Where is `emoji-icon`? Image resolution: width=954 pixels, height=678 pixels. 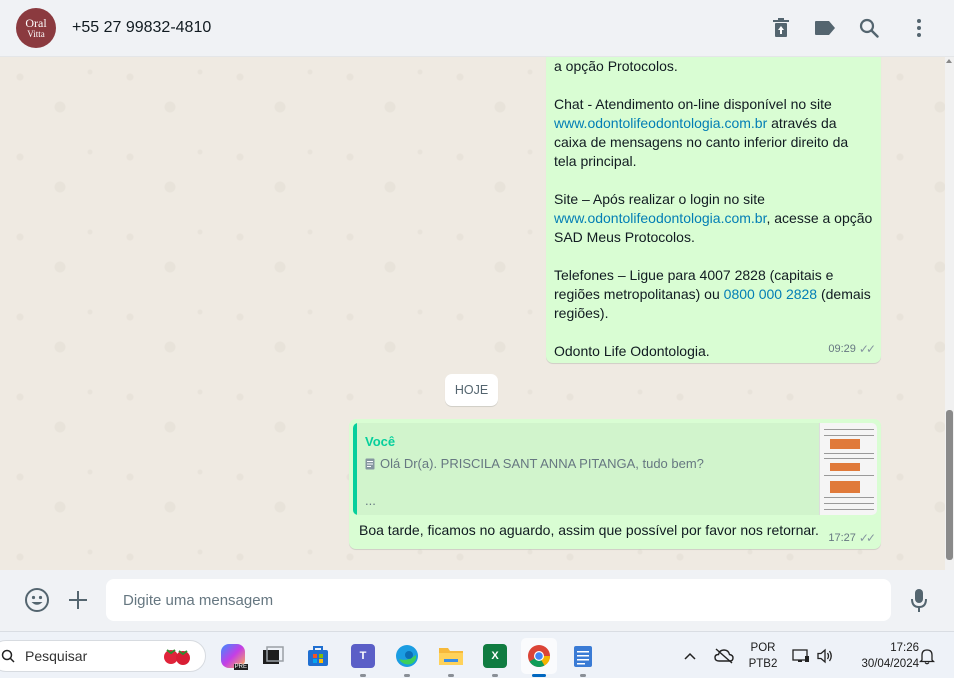 emoji-icon is located at coordinates (37, 600).